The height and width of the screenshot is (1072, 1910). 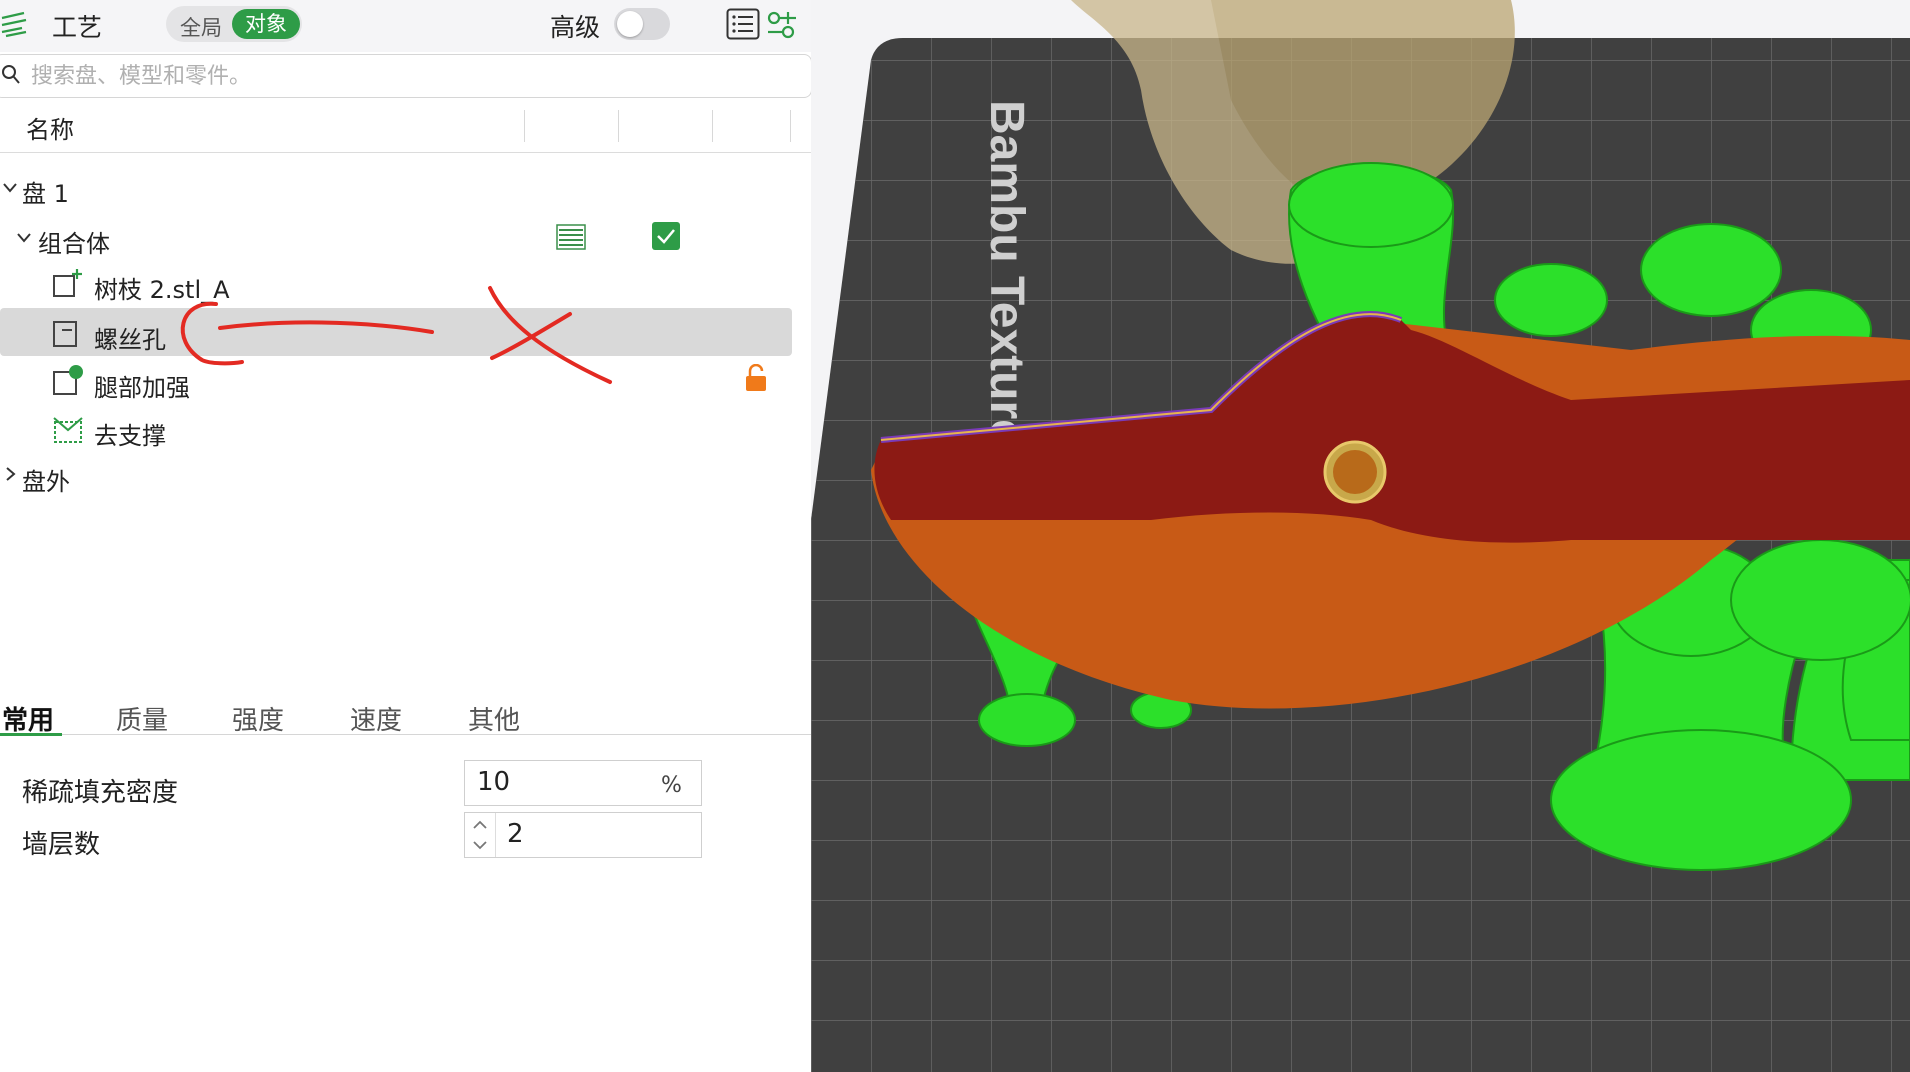 I want to click on hand-drawn-annotation, so click(x=396, y=335).